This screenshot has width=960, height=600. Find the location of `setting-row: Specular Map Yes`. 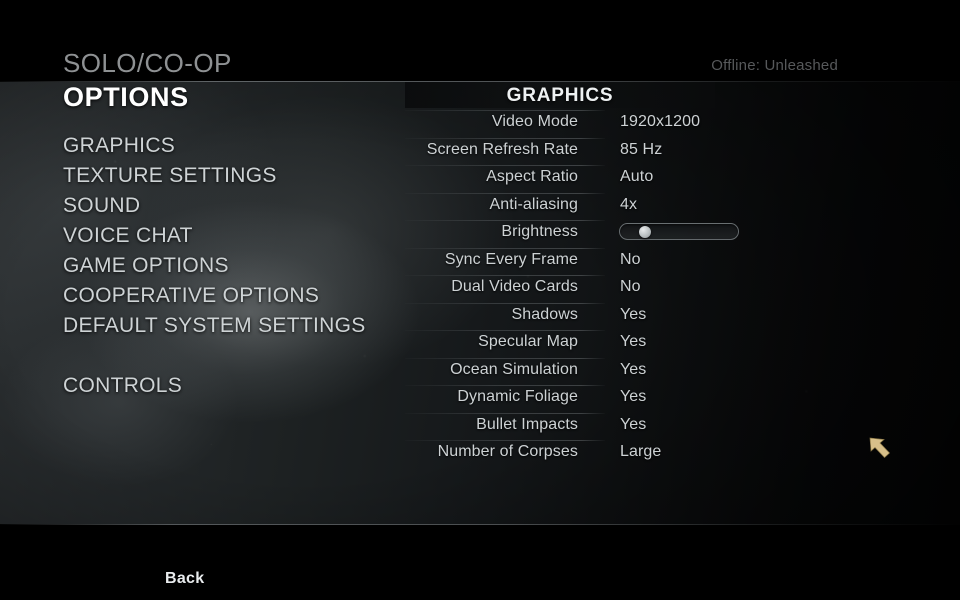

setting-row: Specular Map Yes is located at coordinates (575, 344).